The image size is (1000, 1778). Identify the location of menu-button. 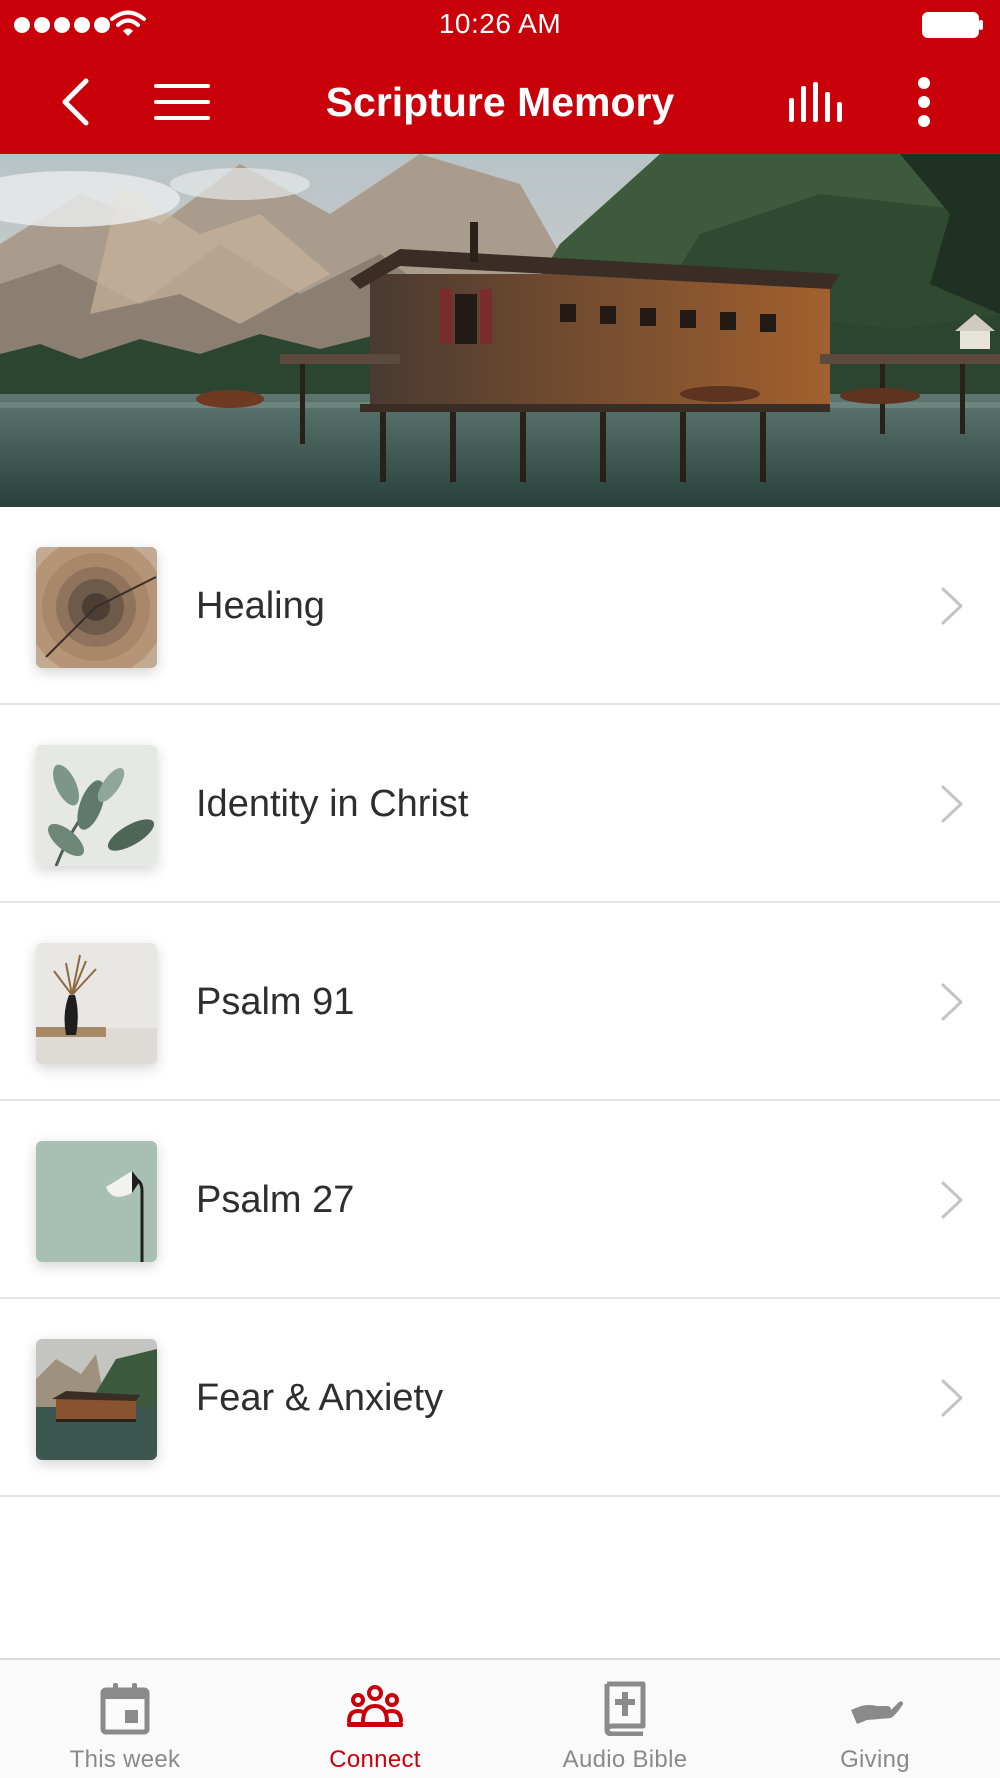
(182, 102).